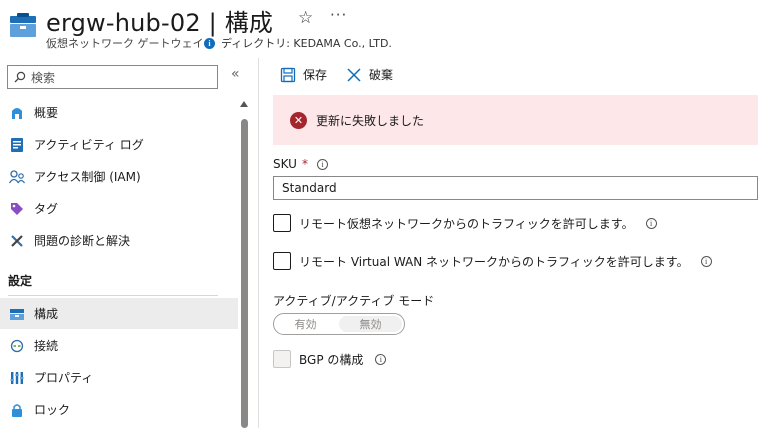 This screenshot has height=428, width=758. Describe the element at coordinates (64, 378) in the screenshot. I see `sidebar-item-label: プロパティ` at that location.